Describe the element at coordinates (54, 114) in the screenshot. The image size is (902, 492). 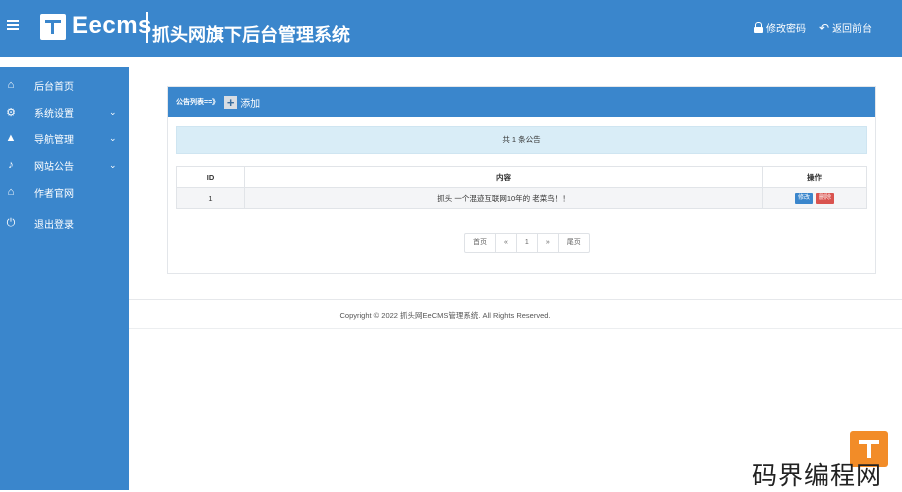
I see `sidebar-item-label: 系统设置` at that location.